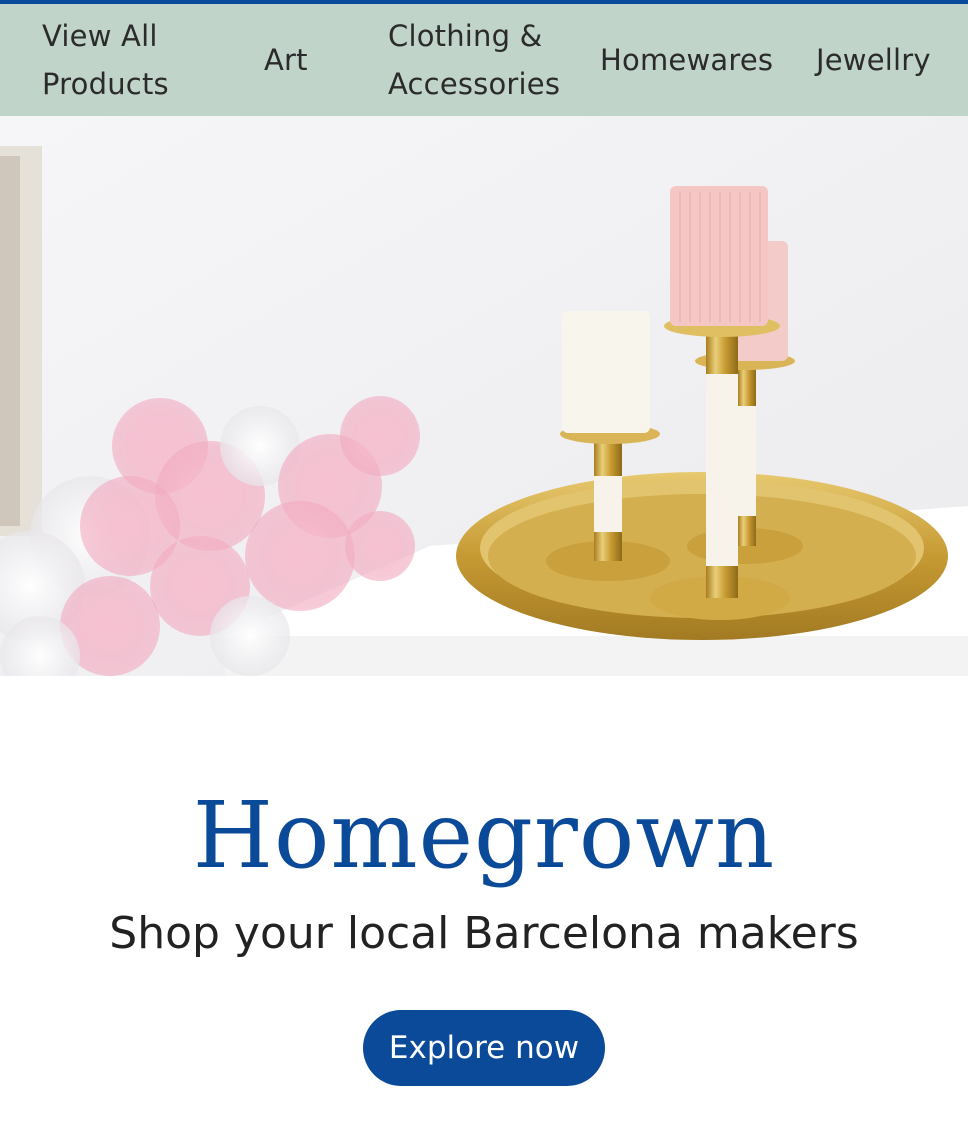 This screenshot has height=1134, width=968. Describe the element at coordinates (100, 36) in the screenshot. I see `nav-item-label: View All` at that location.